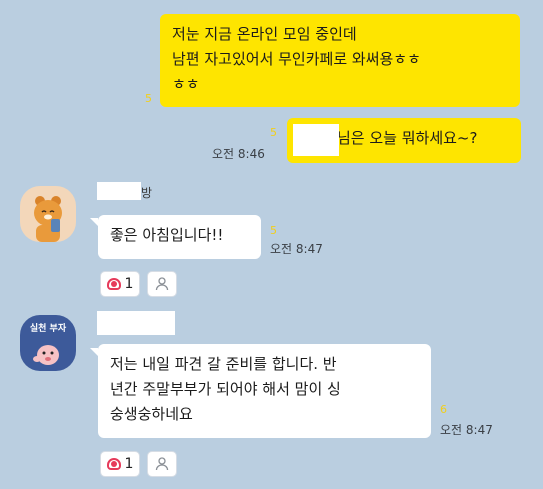 This screenshot has height=489, width=543. What do you see at coordinates (443, 409) in the screenshot?
I see `unread-count: 6` at bounding box center [443, 409].